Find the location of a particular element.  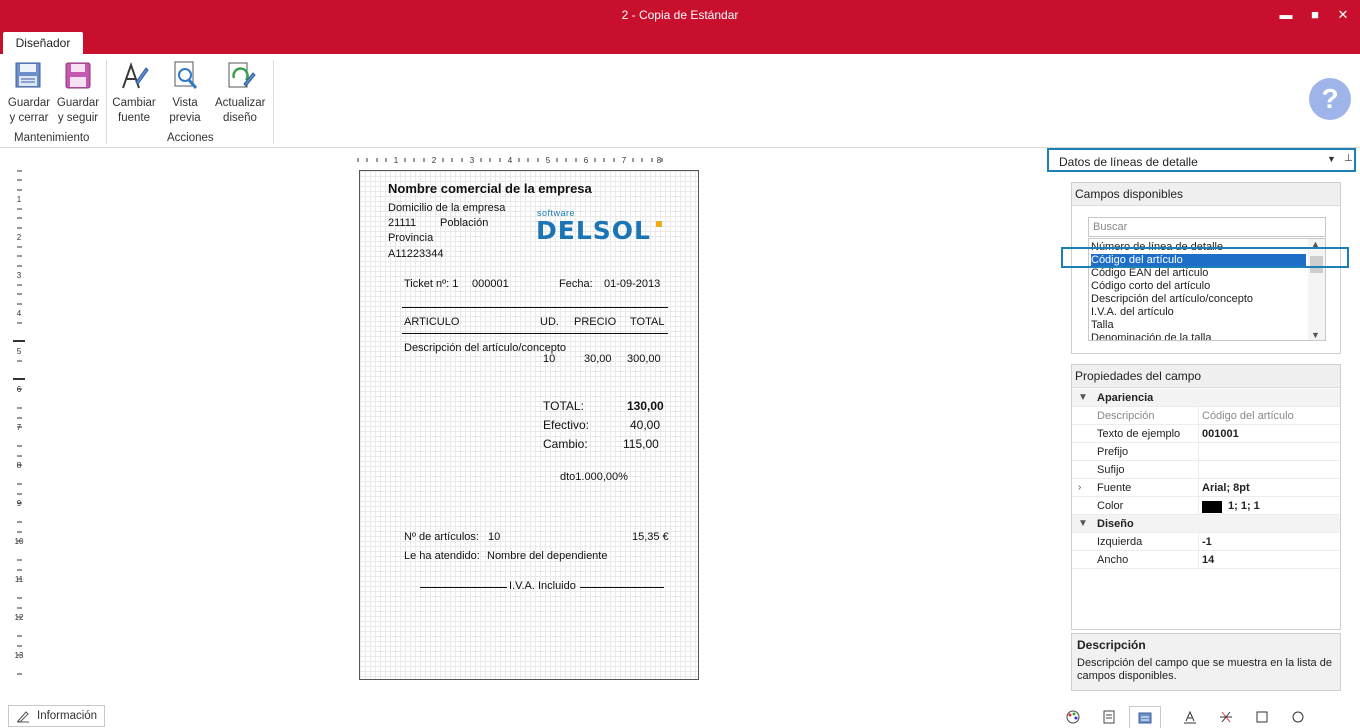

field-item: Descripción del artículo/concepto is located at coordinates (1198, 299).